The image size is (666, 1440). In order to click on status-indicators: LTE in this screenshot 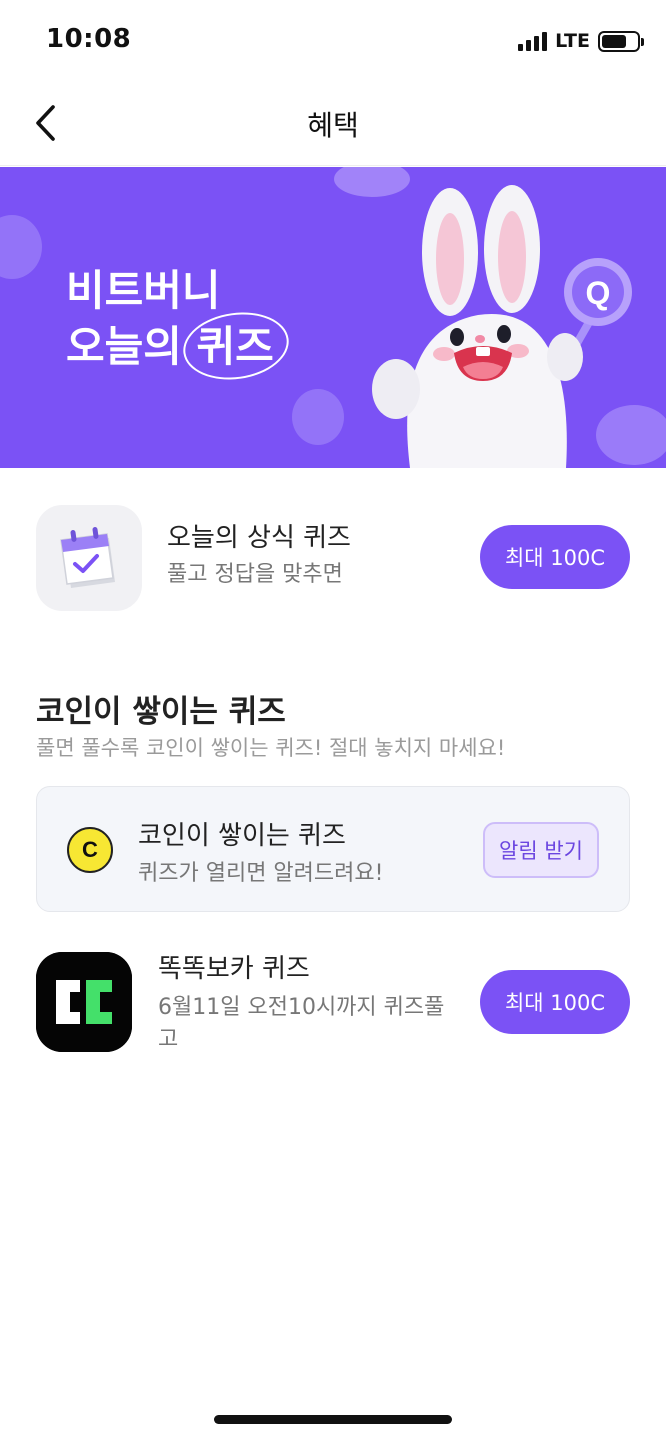, I will do `click(581, 41)`.